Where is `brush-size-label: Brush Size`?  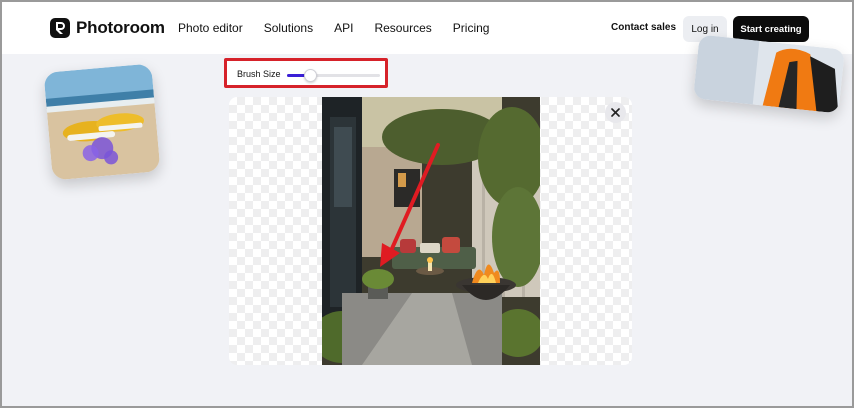 brush-size-label: Brush Size is located at coordinates (259, 74).